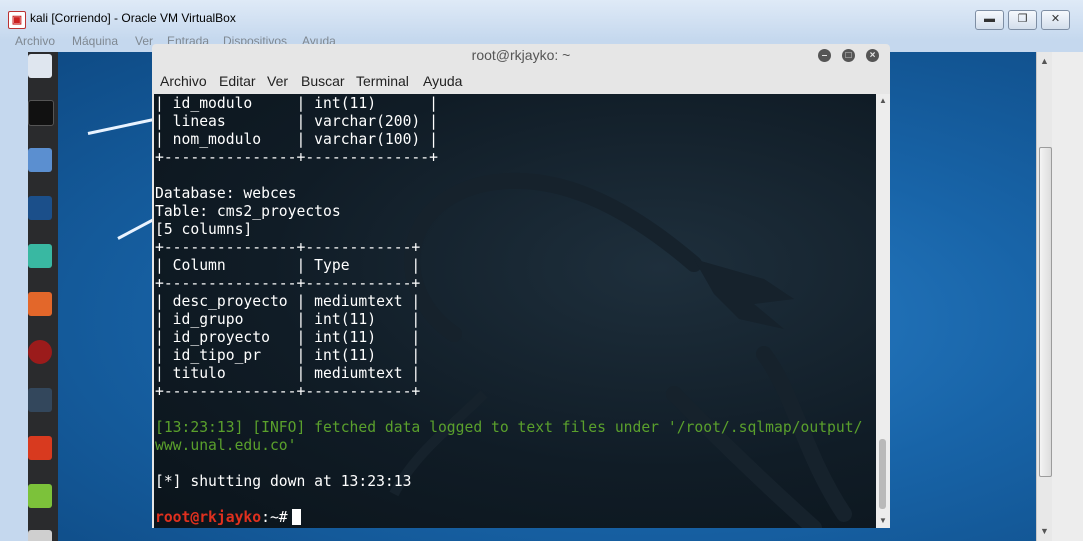 The height and width of the screenshot is (541, 1083). I want to click on menu-archivo: Archivo, so click(35, 41).